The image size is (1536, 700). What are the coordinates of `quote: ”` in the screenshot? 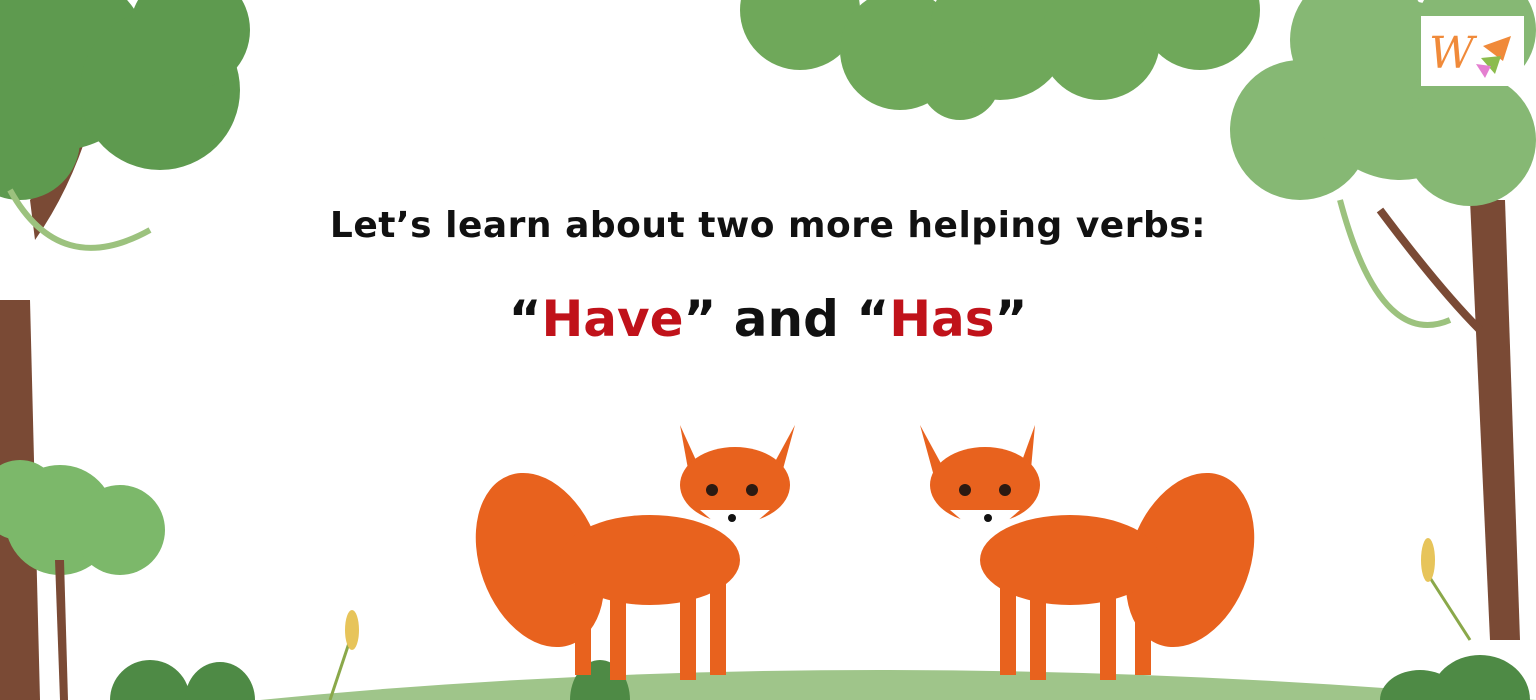 It's located at (1011, 319).